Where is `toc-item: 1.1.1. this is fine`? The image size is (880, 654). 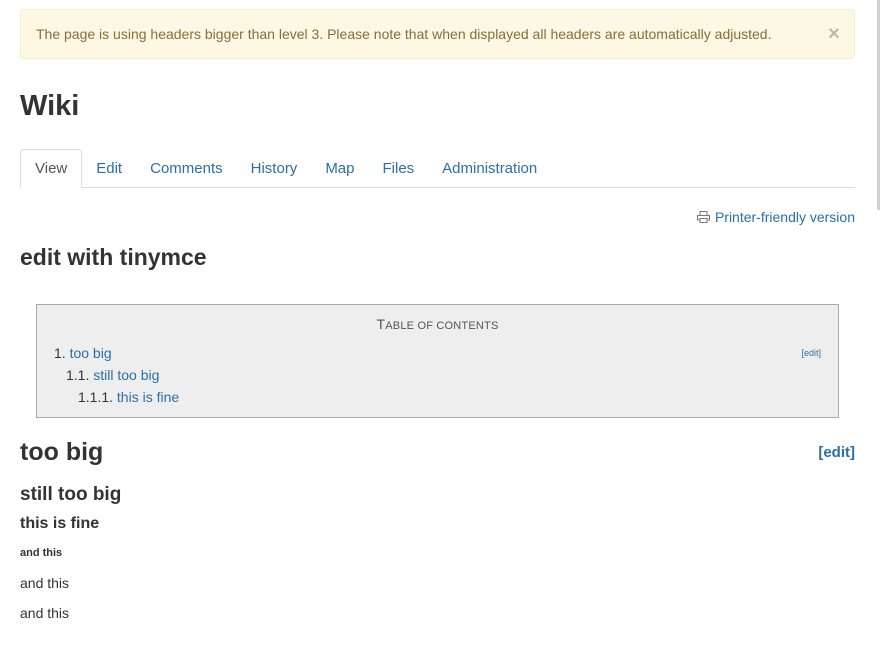
toc-item: 1.1.1. this is fine is located at coordinates (129, 397).